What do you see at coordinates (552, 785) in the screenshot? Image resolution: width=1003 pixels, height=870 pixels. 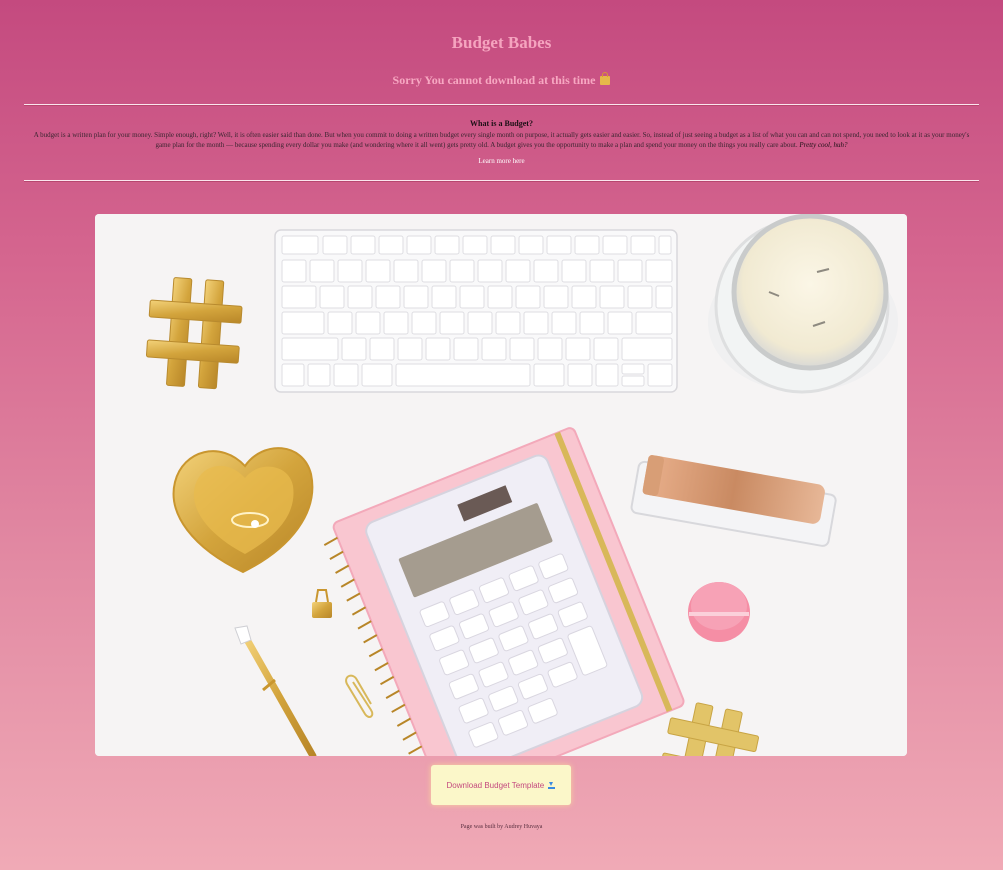 I see `download-icon` at bounding box center [552, 785].